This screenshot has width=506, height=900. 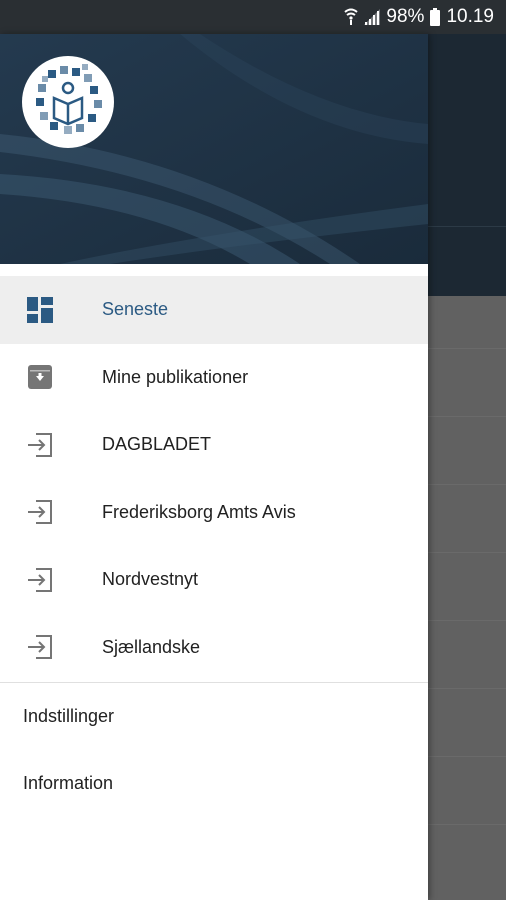 I want to click on nav-label: Seneste, so click(x=135, y=309).